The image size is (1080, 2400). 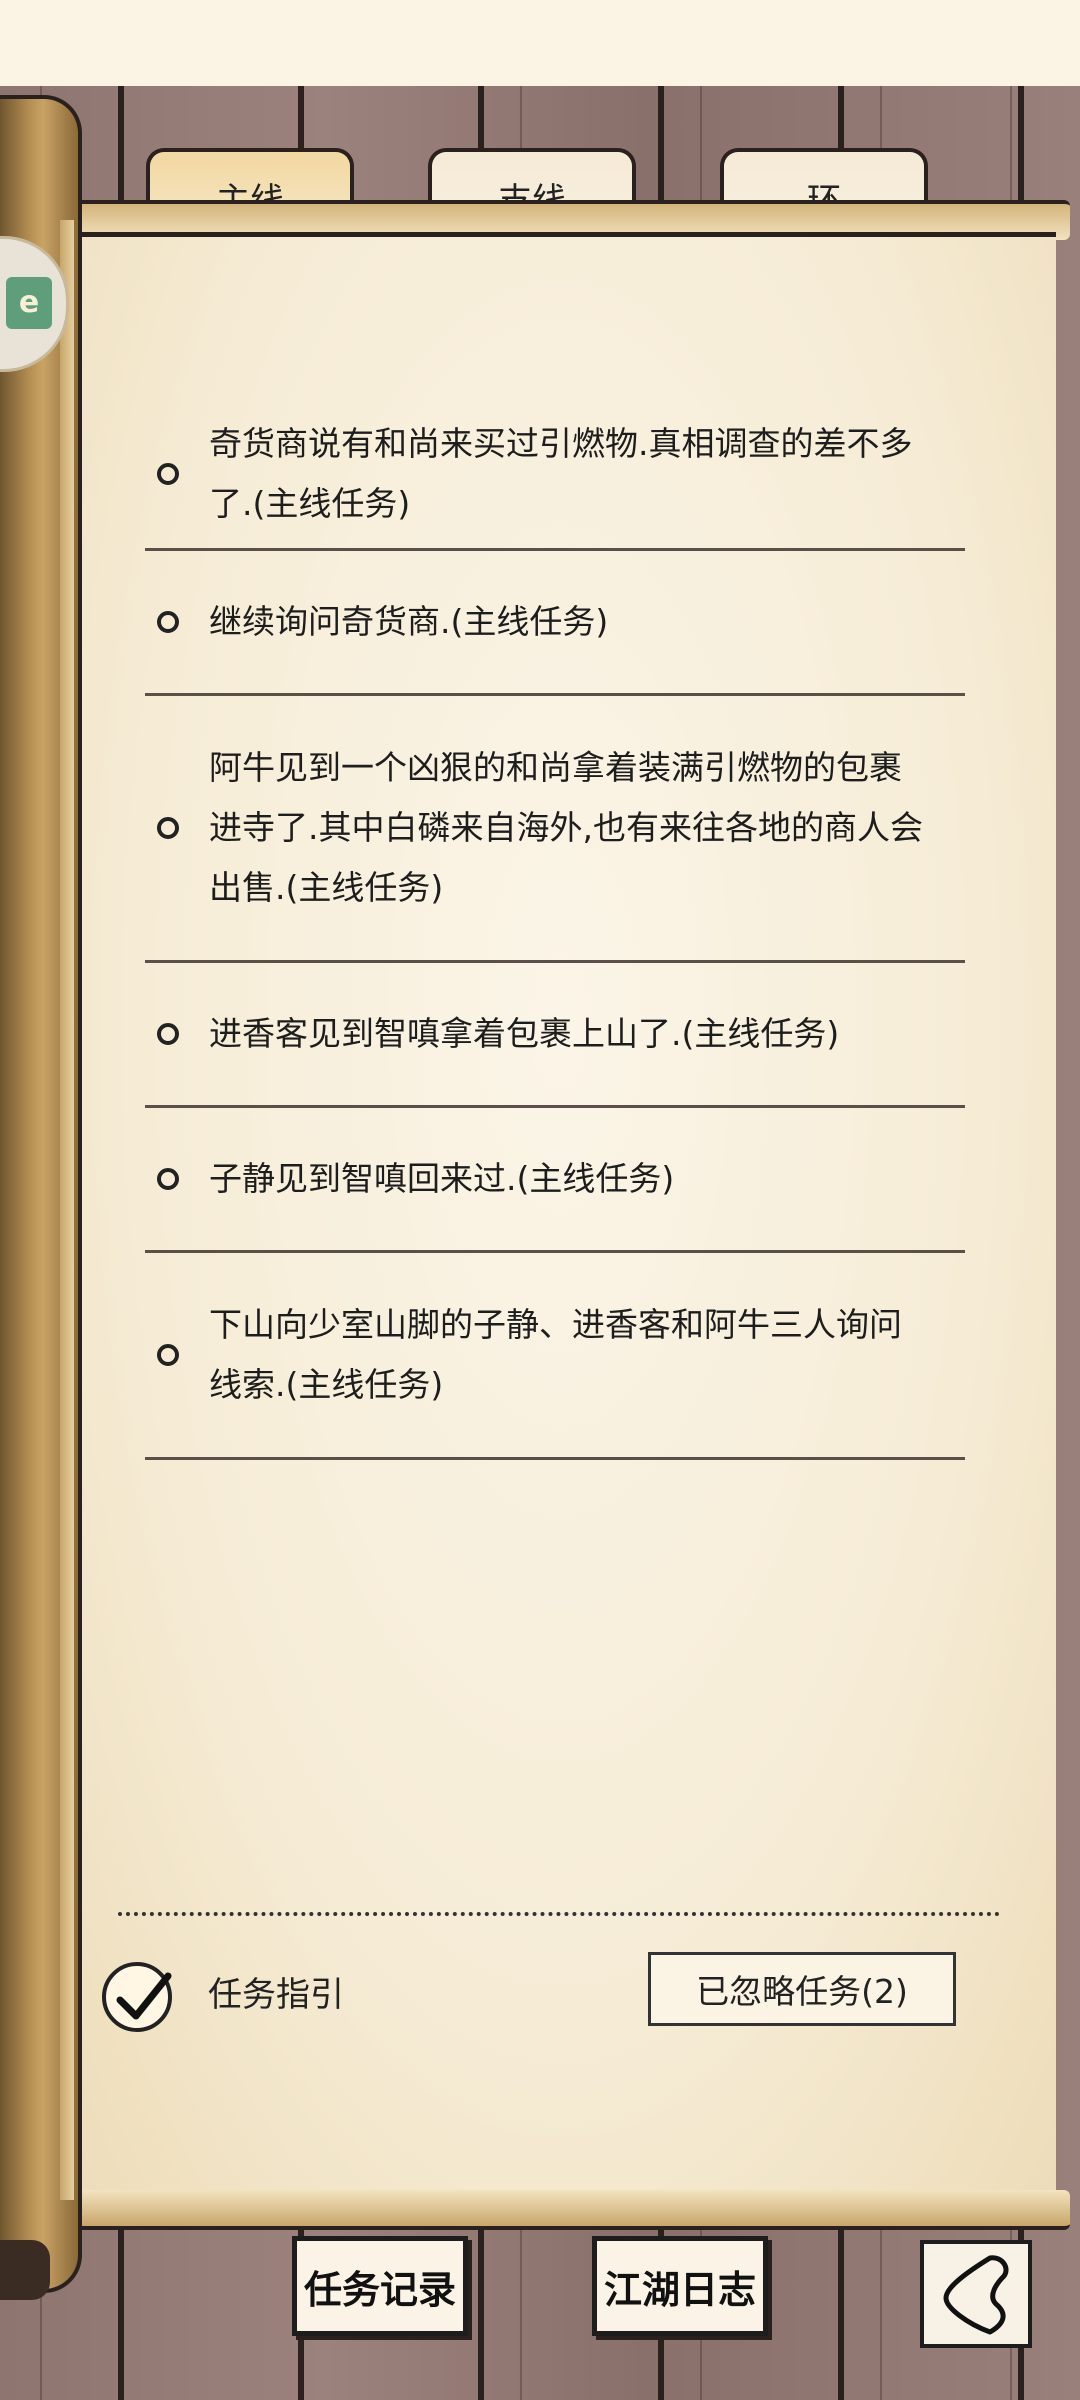 I want to click on scroll-roll, so click(x=67, y=1210).